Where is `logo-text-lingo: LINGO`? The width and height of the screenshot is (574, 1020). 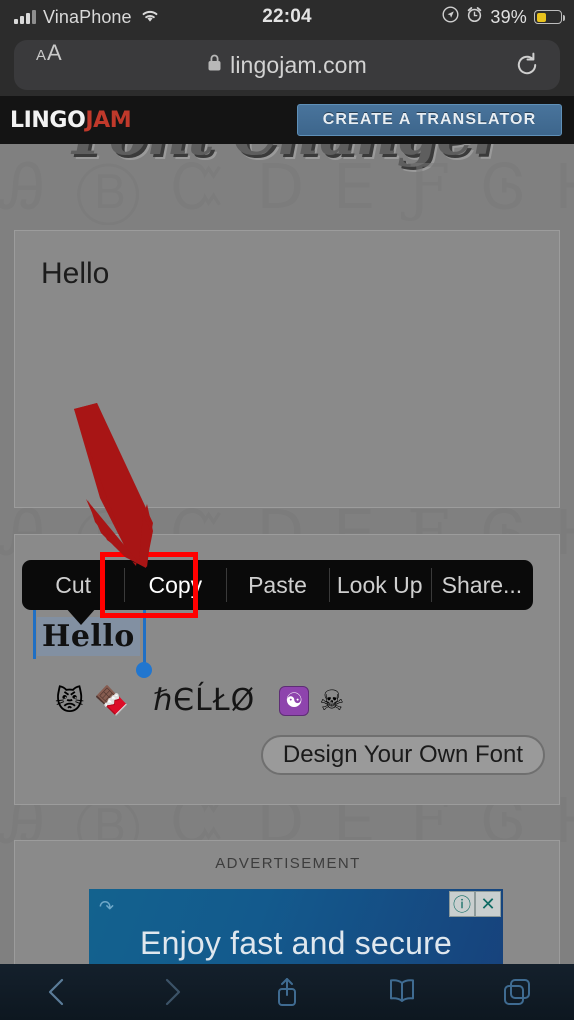
logo-text-lingo: LINGO is located at coordinates (48, 120).